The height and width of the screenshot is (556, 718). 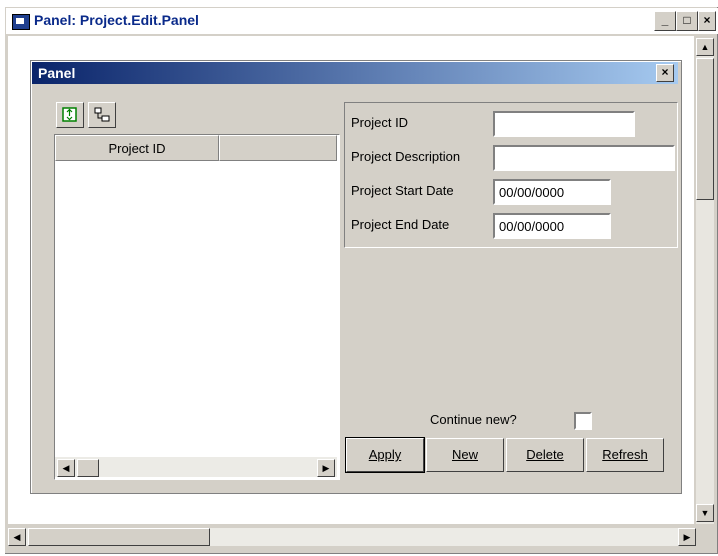 What do you see at coordinates (380, 122) in the screenshot?
I see `project-id-label: Project ID` at bounding box center [380, 122].